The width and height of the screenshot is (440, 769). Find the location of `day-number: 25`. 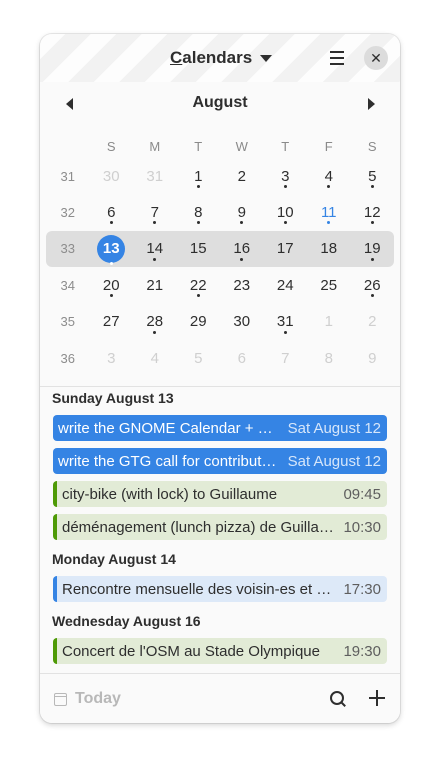

day-number: 25 is located at coordinates (329, 285).